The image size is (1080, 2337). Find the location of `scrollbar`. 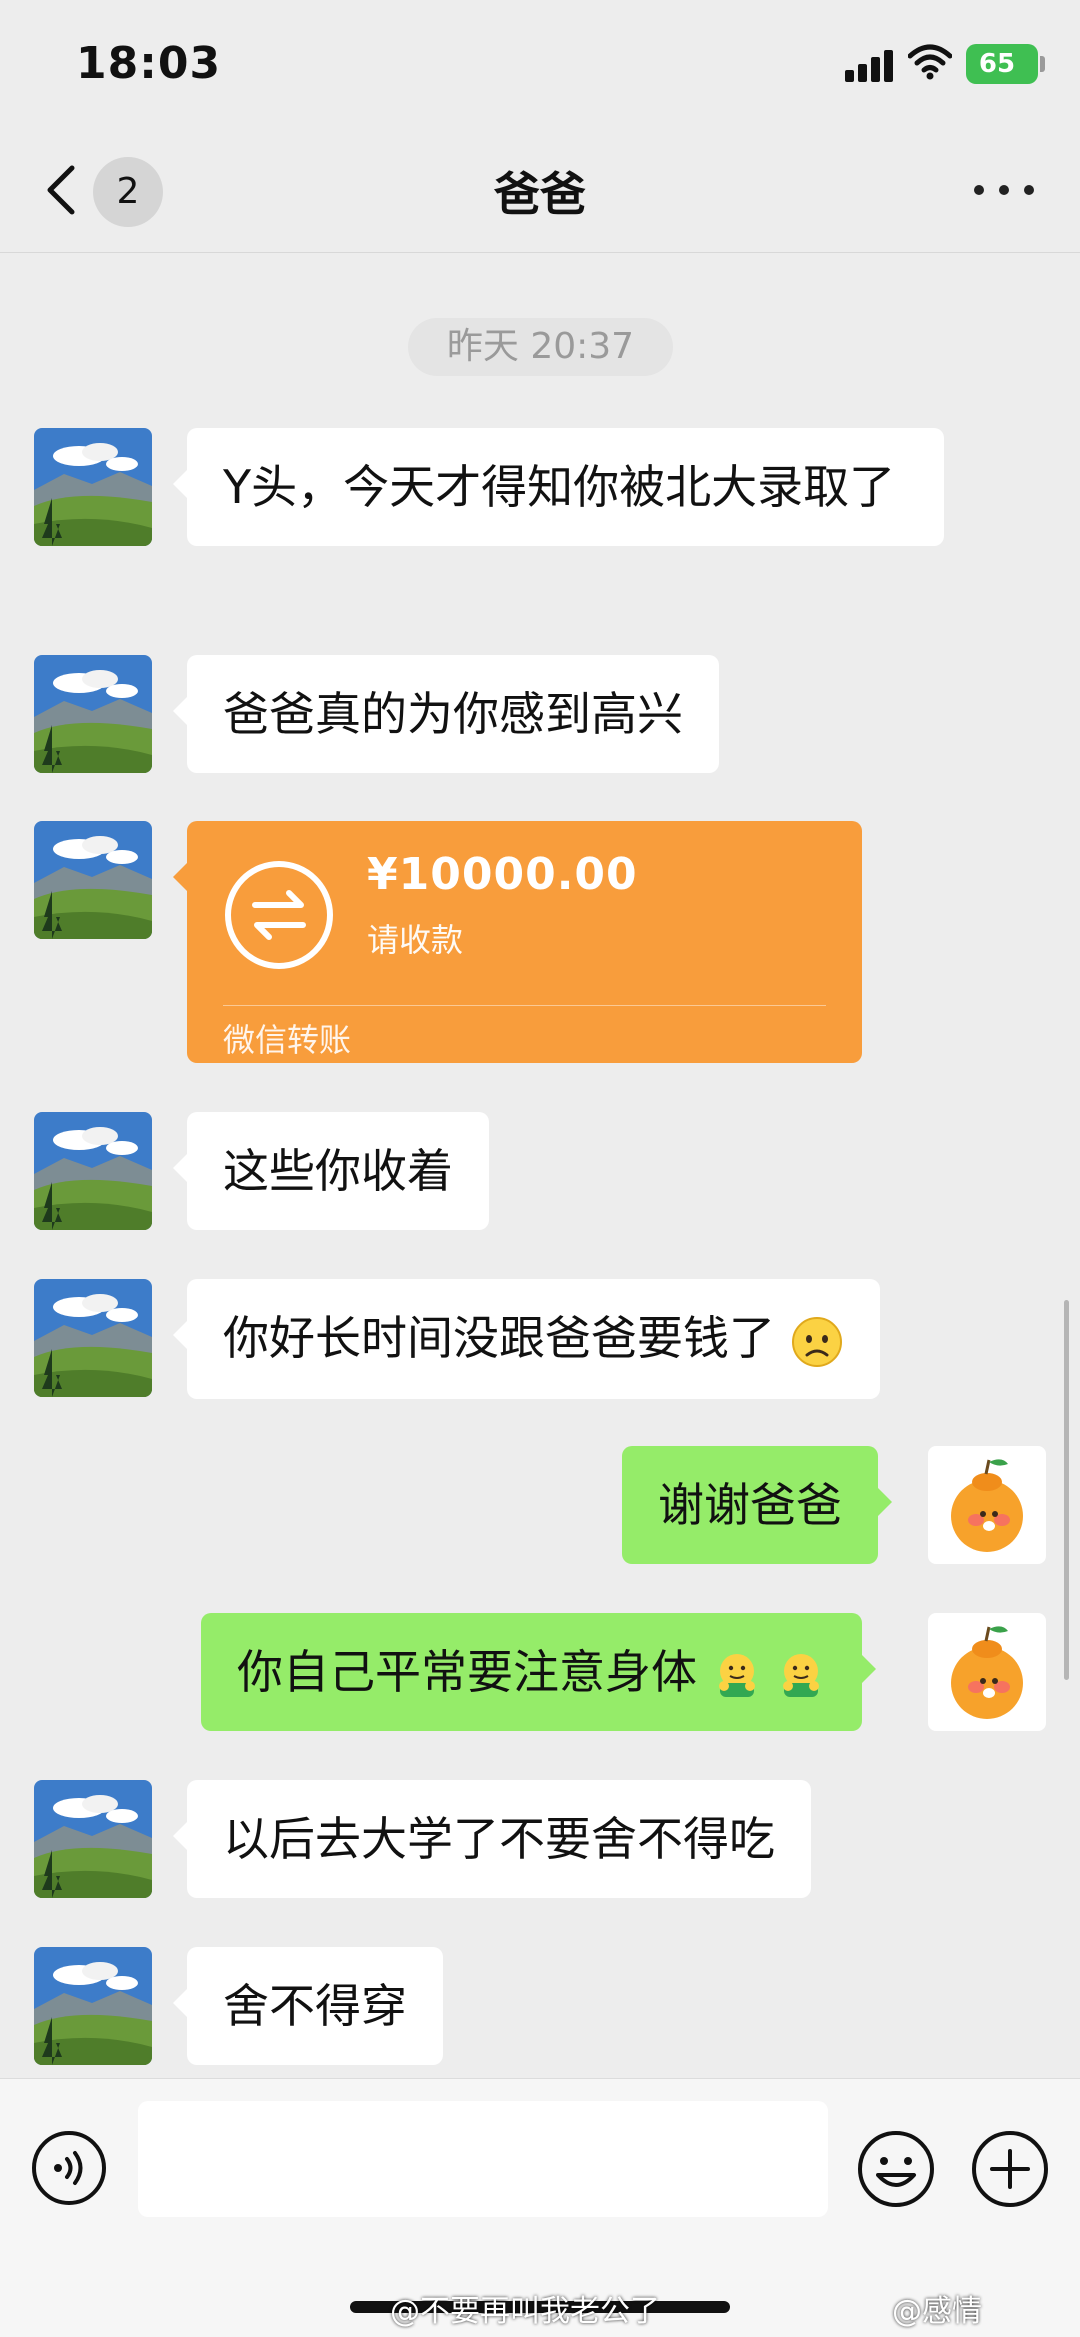

scrollbar is located at coordinates (1066, 1490).